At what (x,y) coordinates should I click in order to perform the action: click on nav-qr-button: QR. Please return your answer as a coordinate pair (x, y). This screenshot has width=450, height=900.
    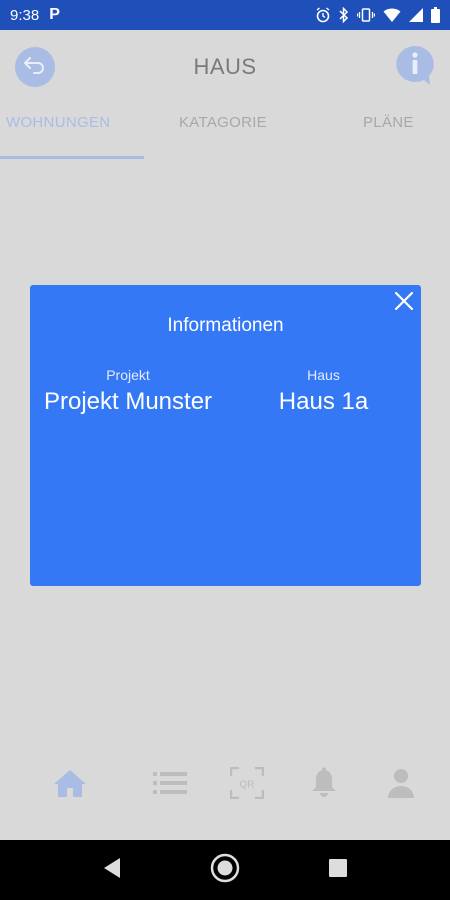
    Looking at the image, I should click on (247, 785).